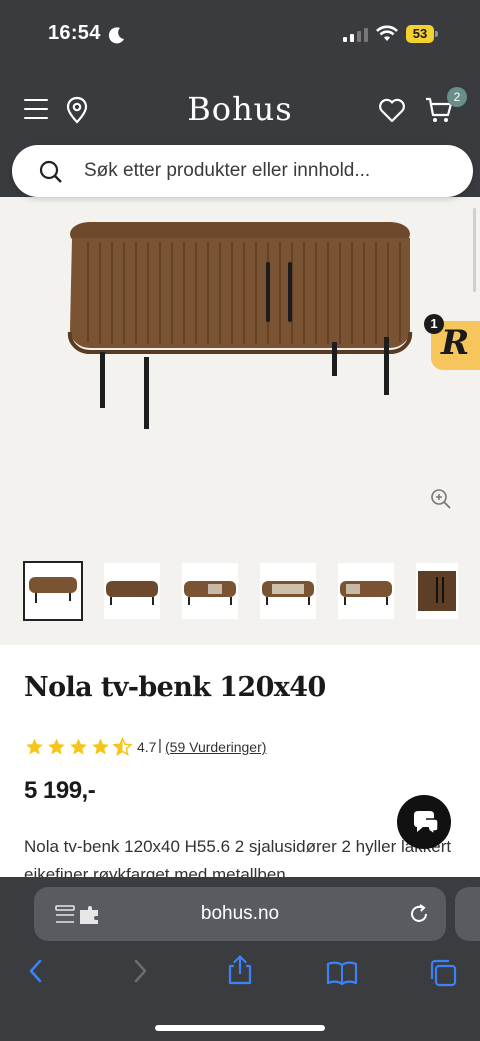  What do you see at coordinates (74, 33) in the screenshot?
I see `status-time: 16:54` at bounding box center [74, 33].